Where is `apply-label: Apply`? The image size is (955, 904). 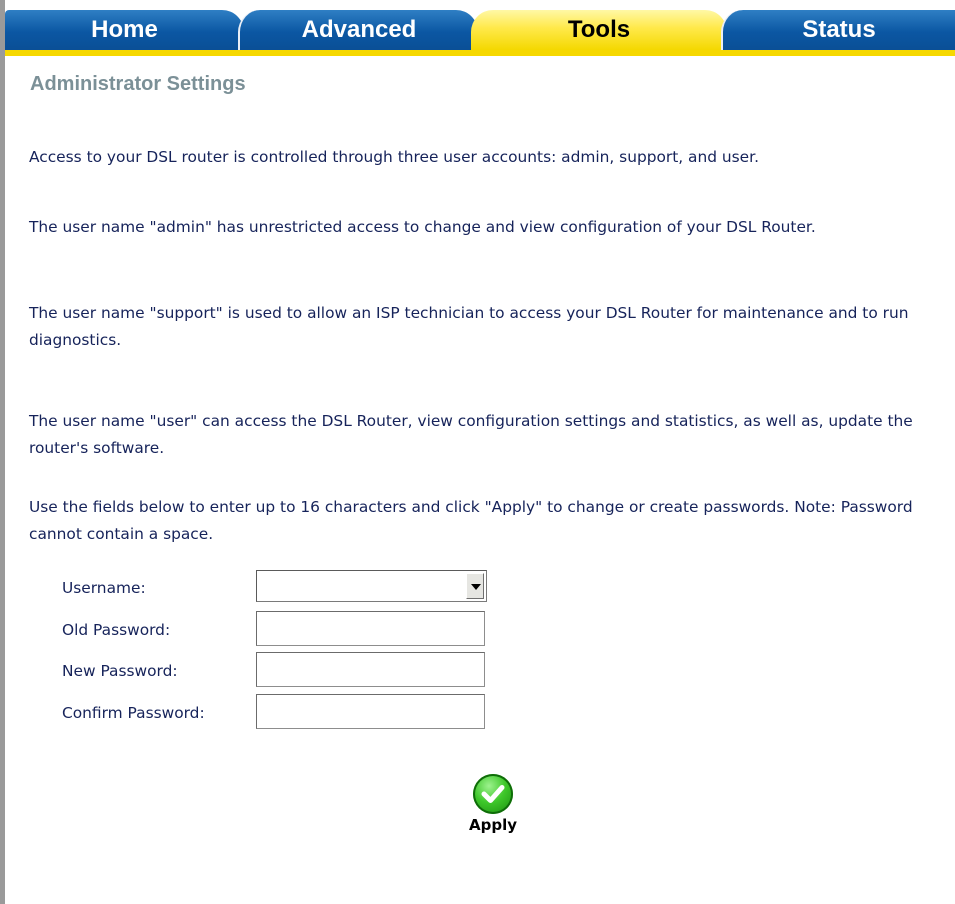
apply-label: Apply is located at coordinates (492, 825).